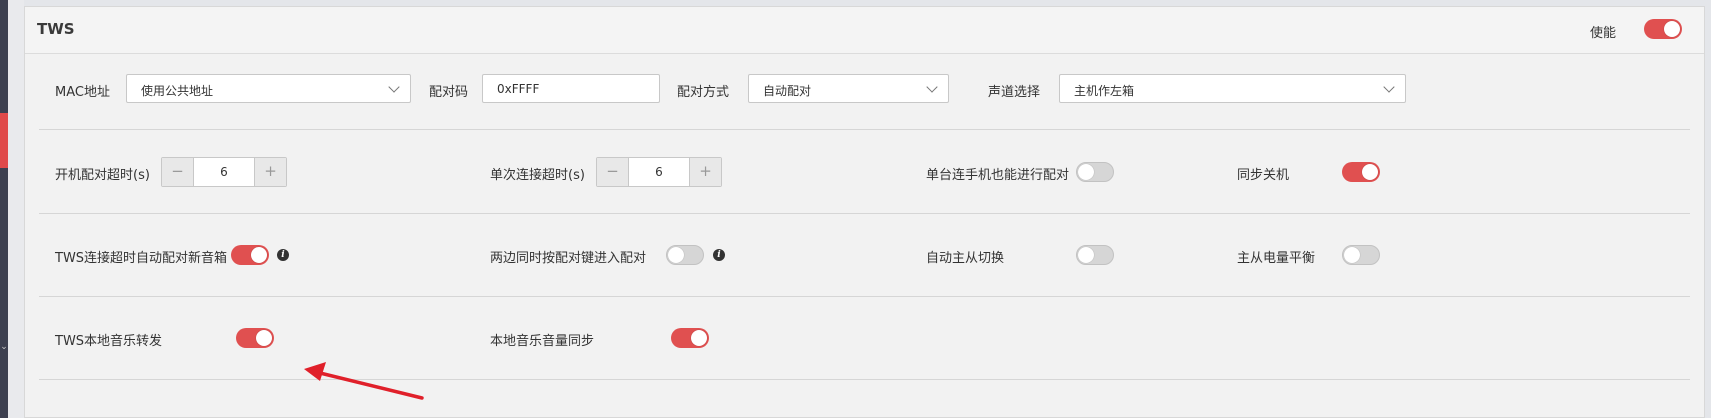  Describe the element at coordinates (4, 140) in the screenshot. I see `sidebar-active-indicator` at that location.